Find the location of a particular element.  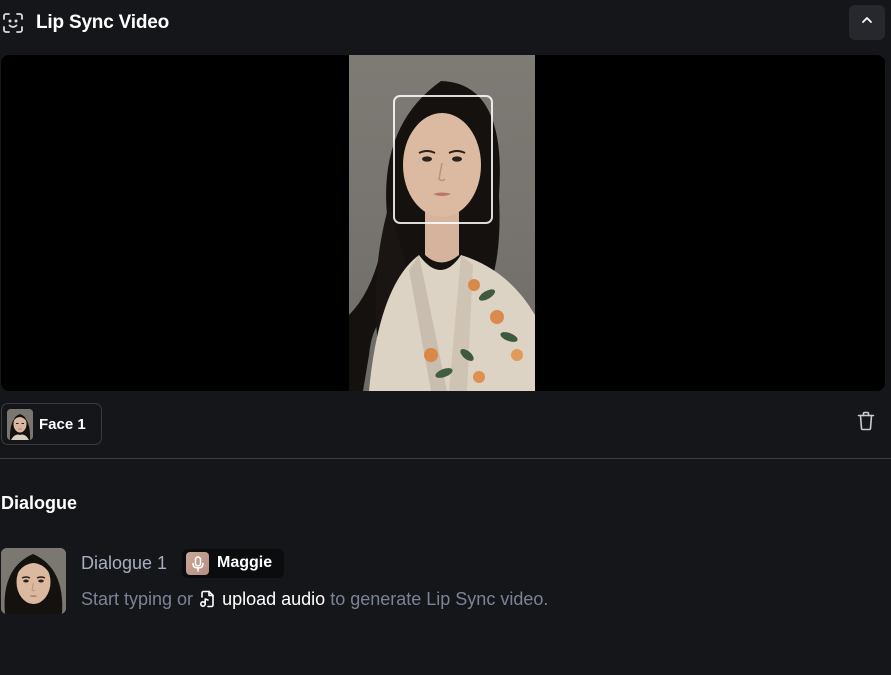

face-scan-icon is located at coordinates (13, 23).